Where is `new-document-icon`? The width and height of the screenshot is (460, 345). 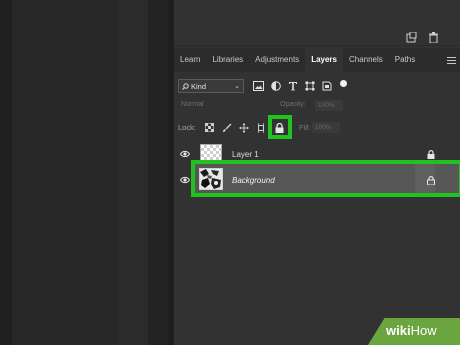 new-document-icon is located at coordinates (411, 37).